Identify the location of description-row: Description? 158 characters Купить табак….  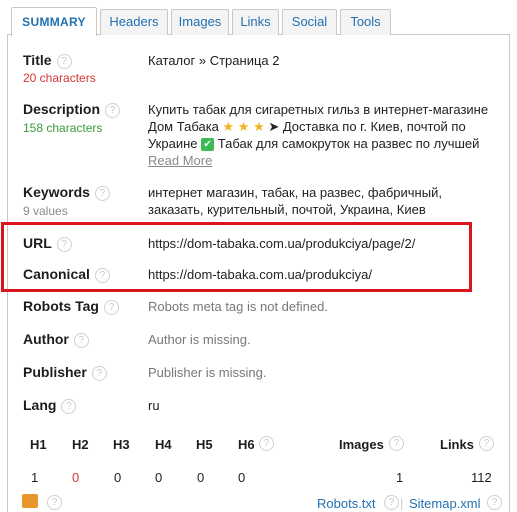
(261, 136).